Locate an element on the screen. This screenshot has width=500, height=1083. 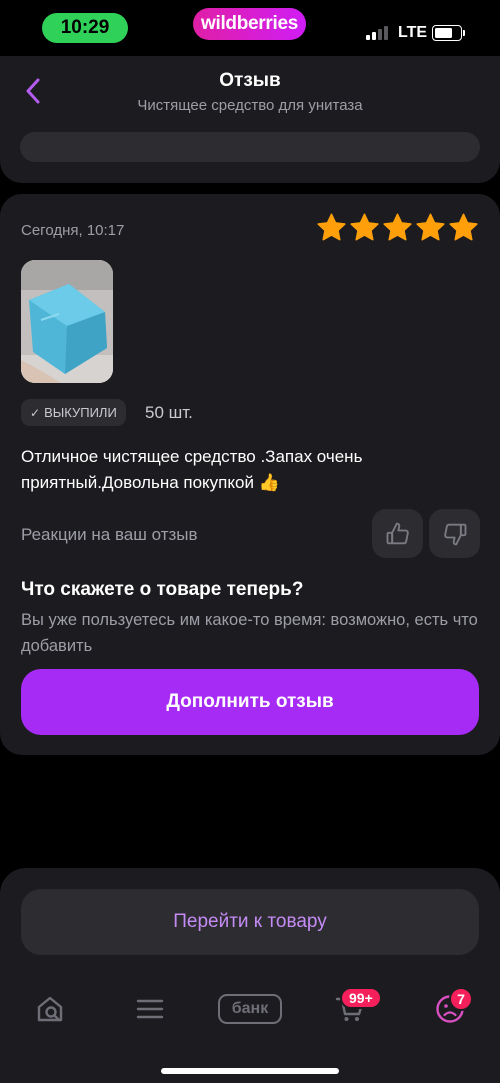
header: Отзыв Чистящее средство для унитаза is located at coordinates (250, 119).